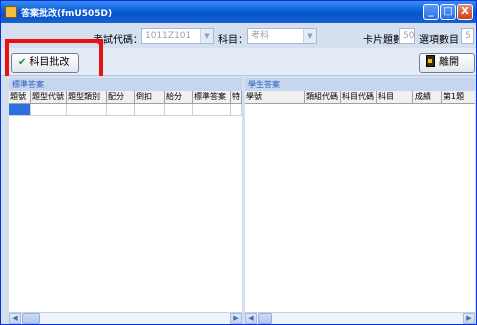 The height and width of the screenshot is (325, 477). I want to click on table-row, so click(125, 110).